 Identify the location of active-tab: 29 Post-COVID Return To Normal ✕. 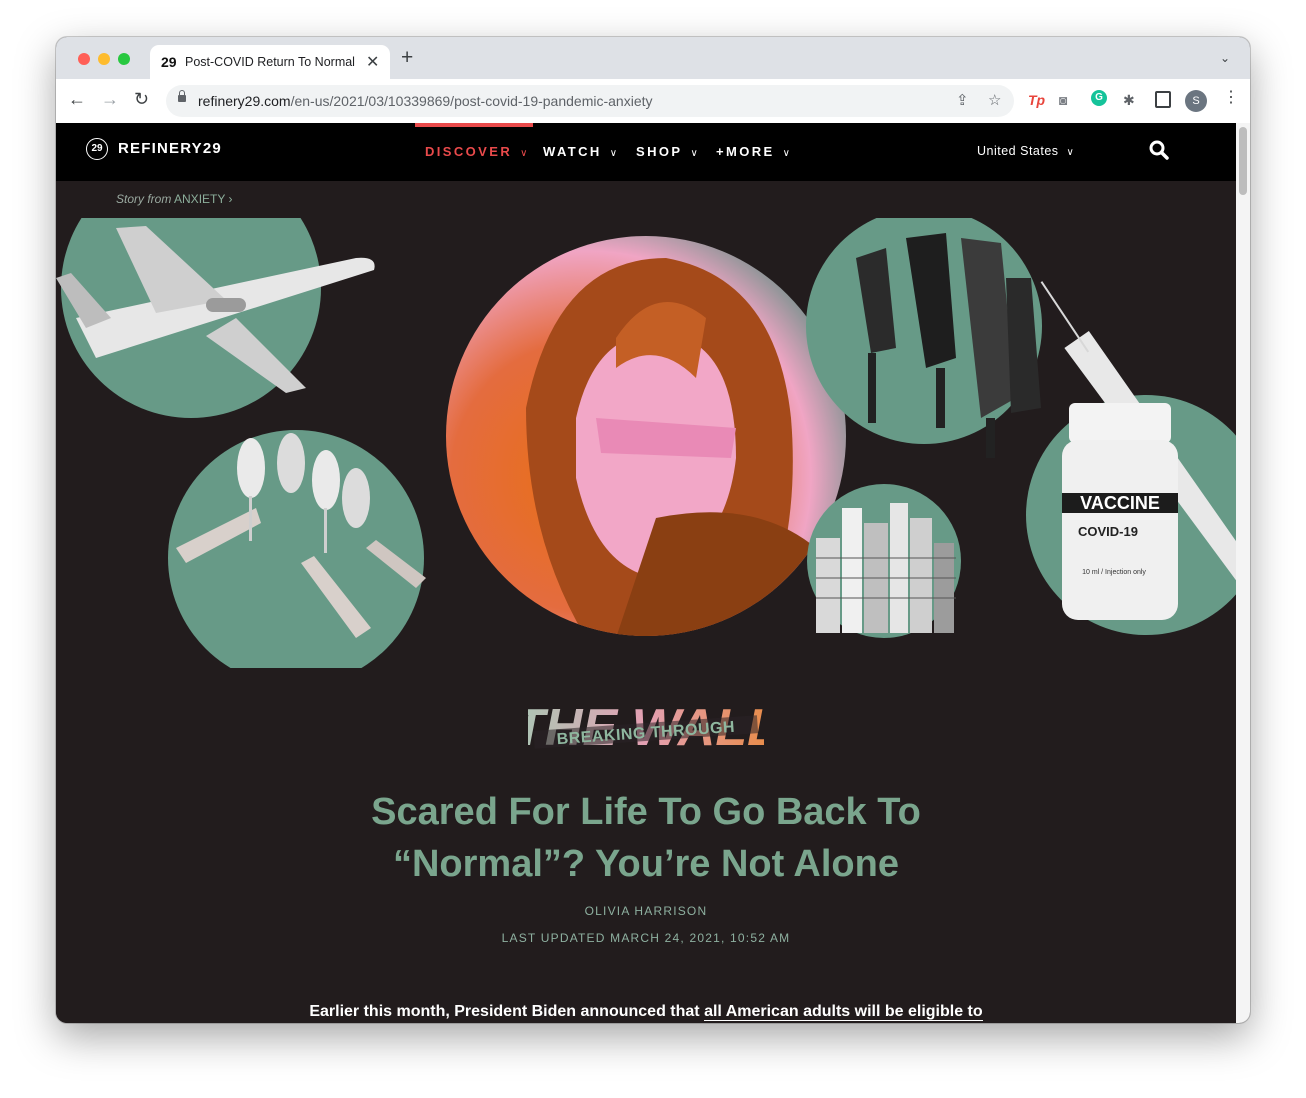
(270, 62).